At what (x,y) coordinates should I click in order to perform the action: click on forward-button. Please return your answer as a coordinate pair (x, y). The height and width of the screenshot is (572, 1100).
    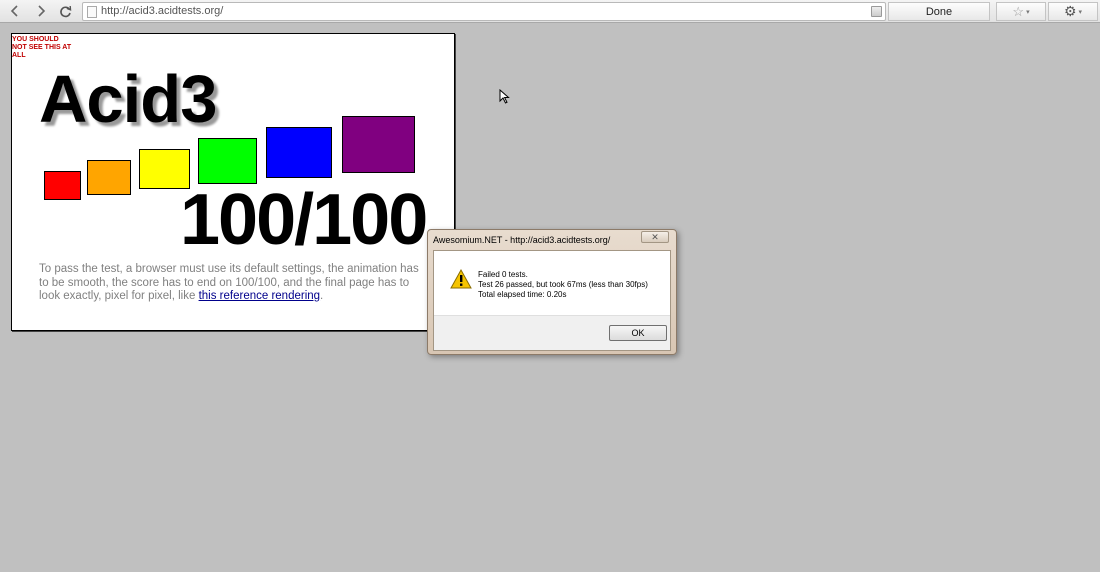
    Looking at the image, I should click on (41, 11).